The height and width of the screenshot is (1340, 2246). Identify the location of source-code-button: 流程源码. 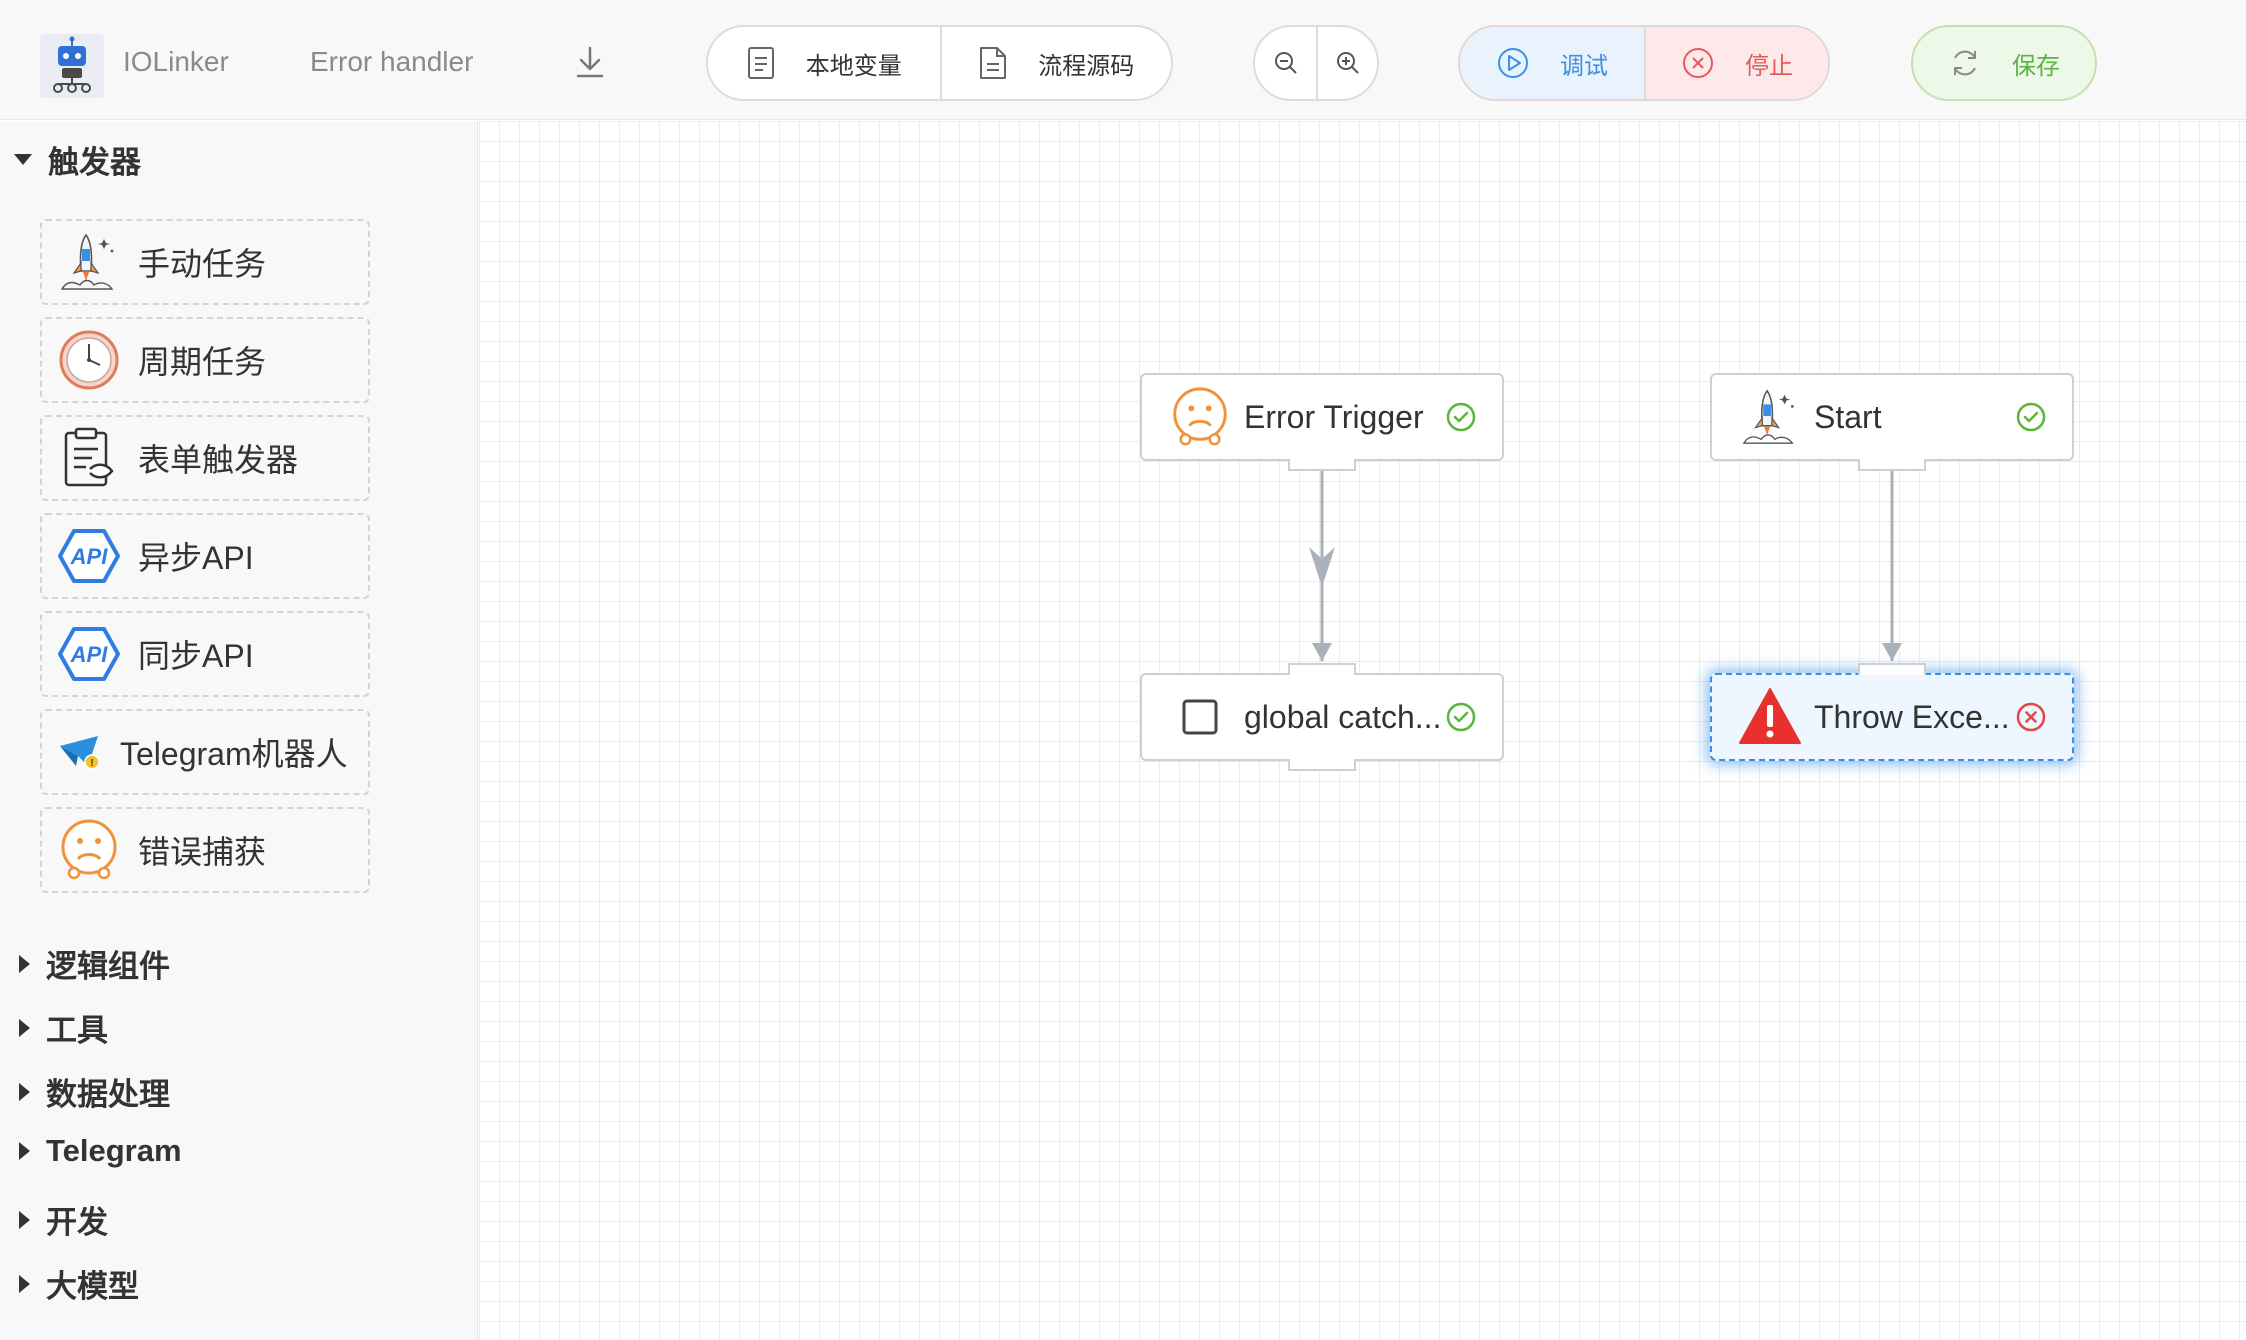
(1055, 63).